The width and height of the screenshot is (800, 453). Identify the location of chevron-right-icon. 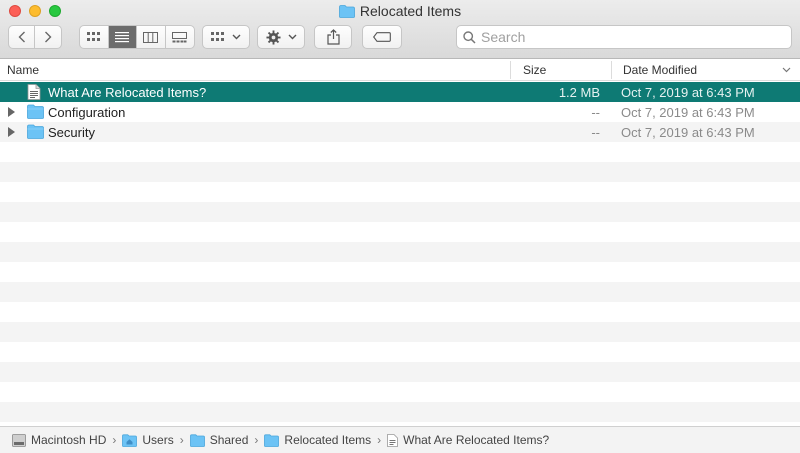
(48, 37).